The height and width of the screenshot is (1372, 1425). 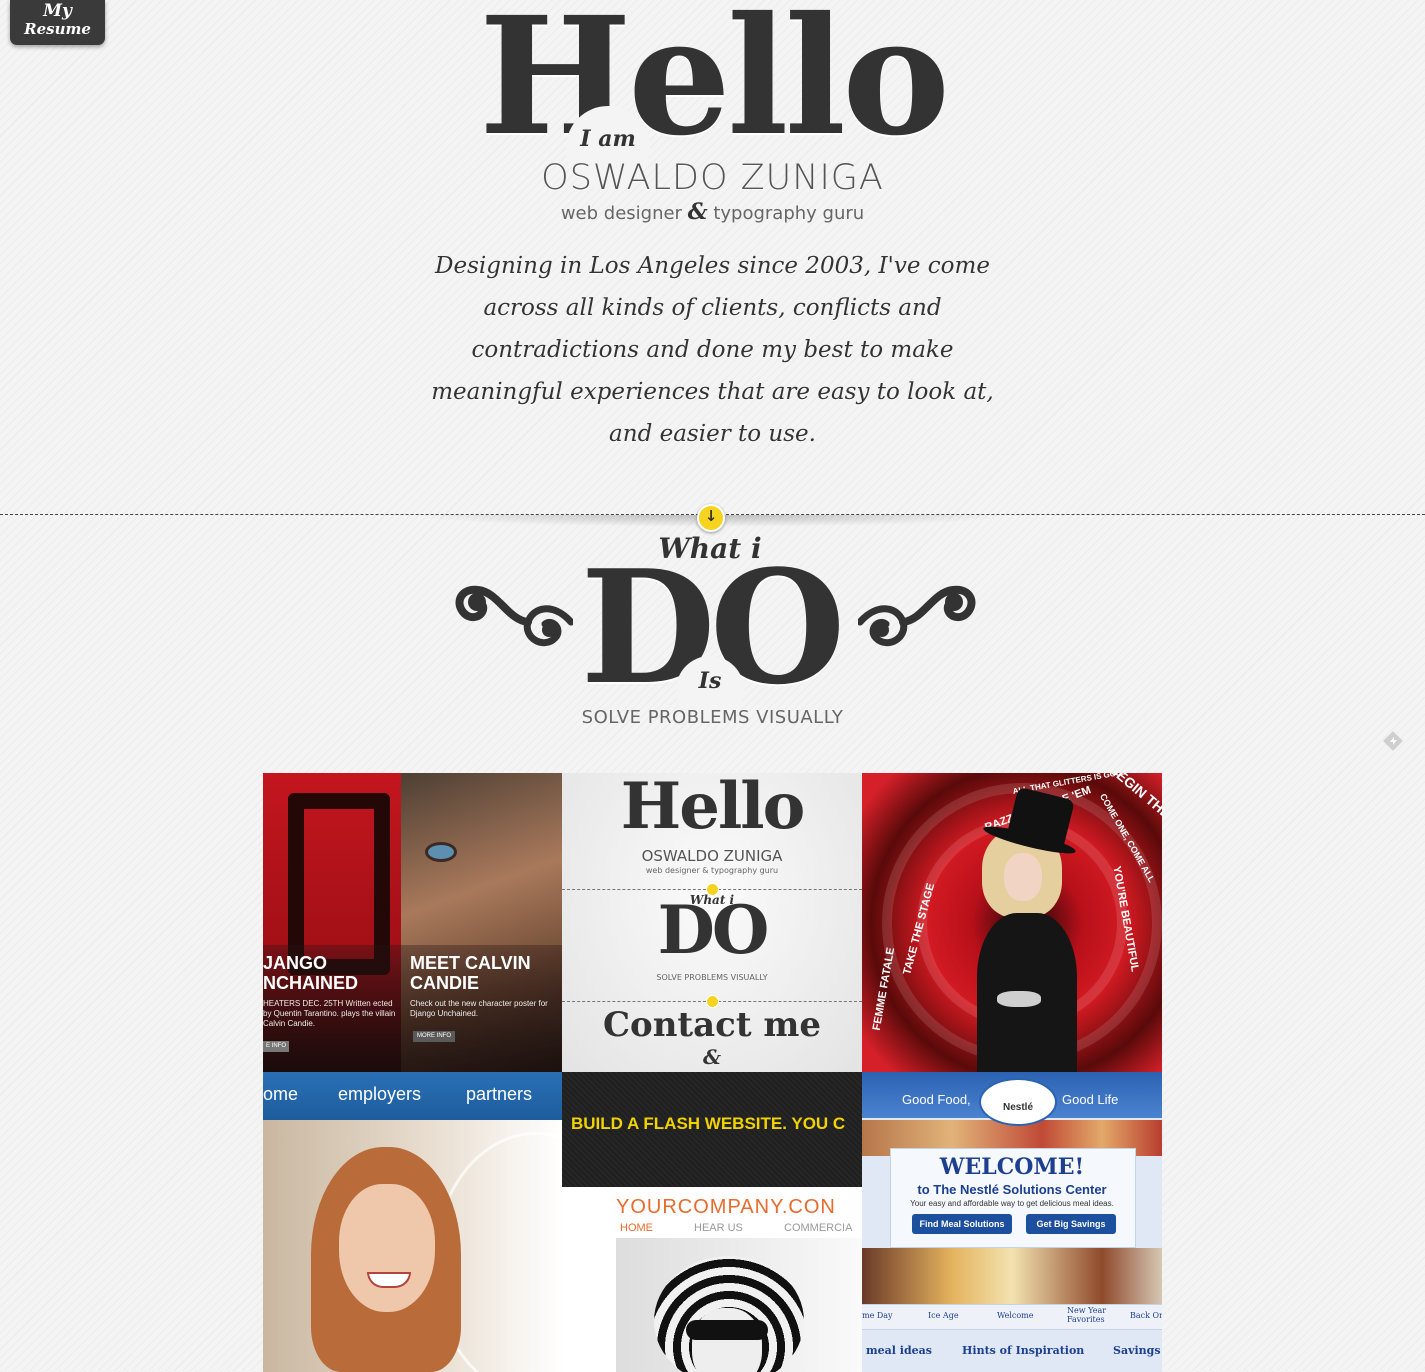 I want to click on nav-item: HOME, so click(x=636, y=1228).